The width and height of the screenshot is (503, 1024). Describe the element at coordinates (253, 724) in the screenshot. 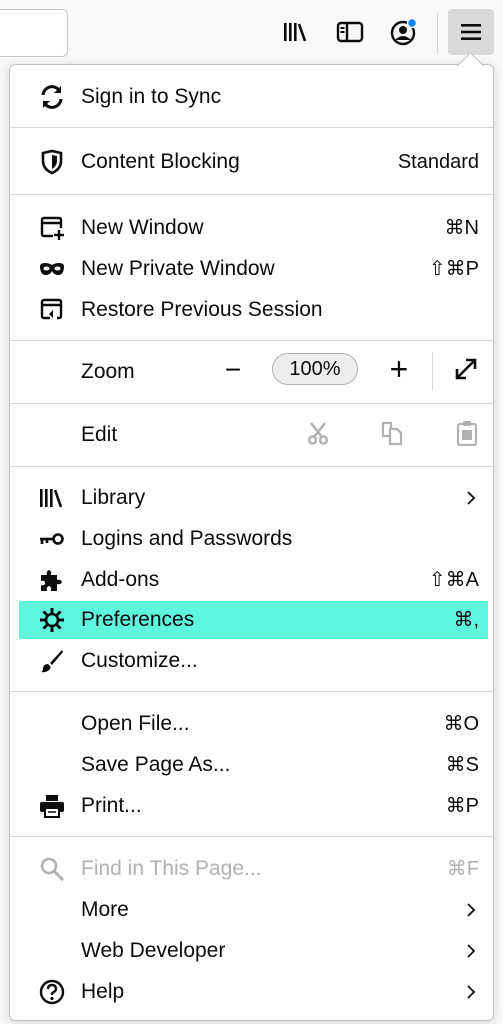

I see `open-file-item: Open File... ⌘O` at that location.